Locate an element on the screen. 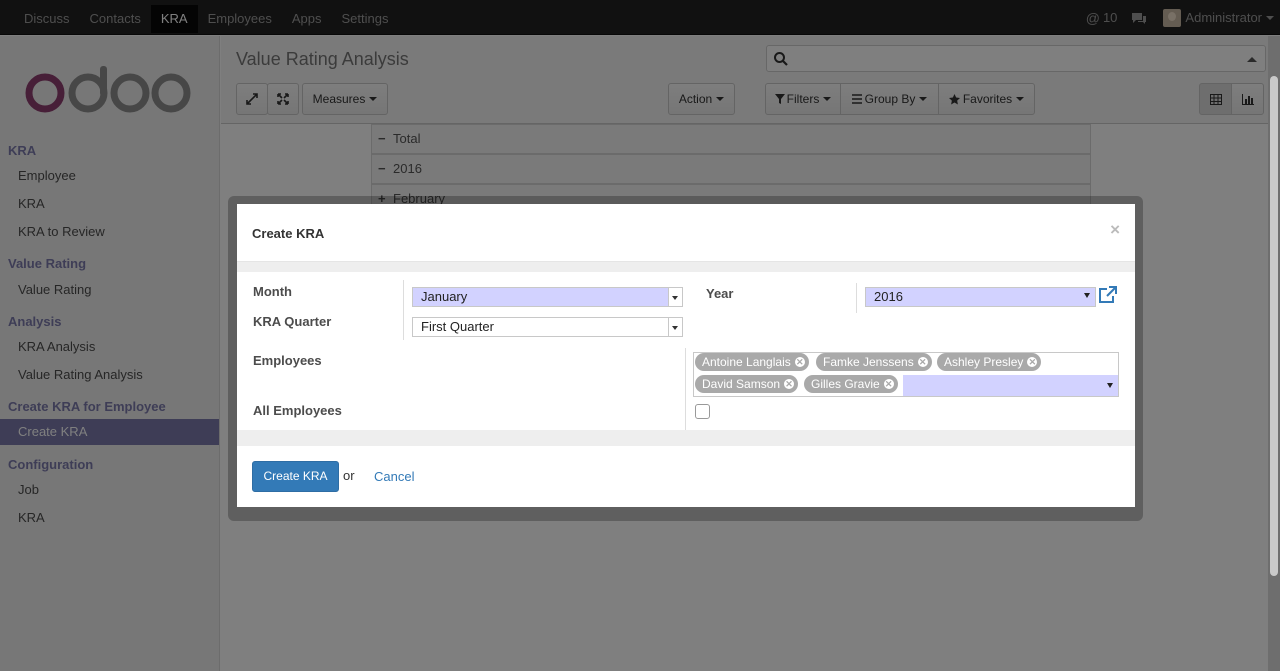  employee-tag: David Samson ✕ is located at coordinates (747, 384).